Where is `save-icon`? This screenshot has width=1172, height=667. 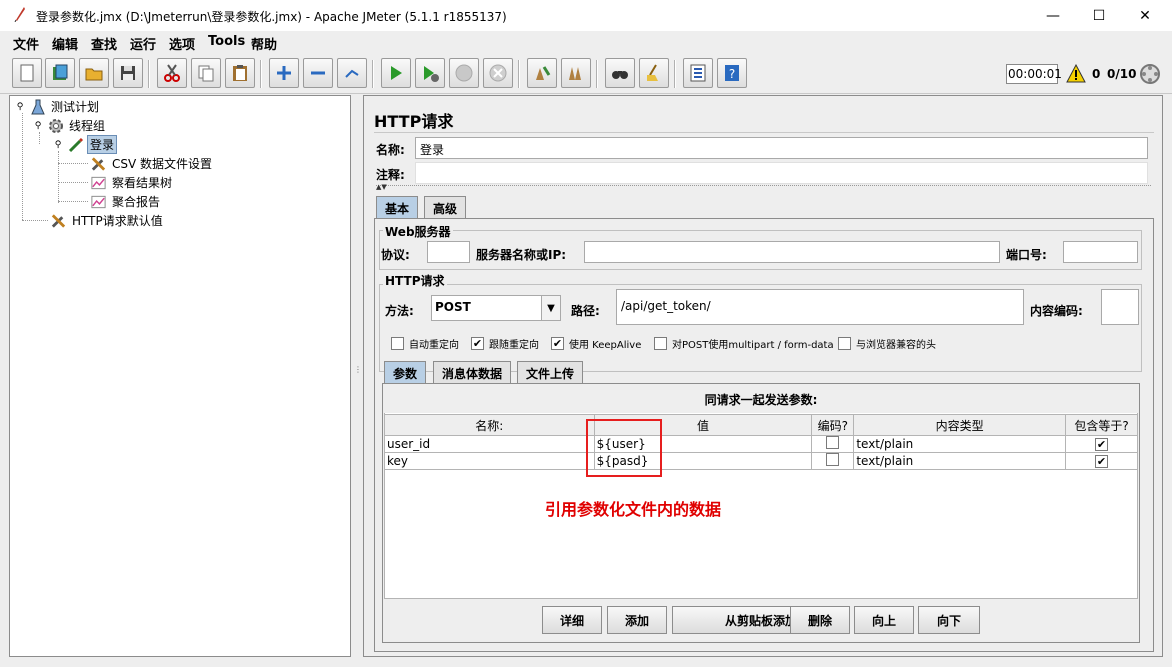 save-icon is located at coordinates (128, 73).